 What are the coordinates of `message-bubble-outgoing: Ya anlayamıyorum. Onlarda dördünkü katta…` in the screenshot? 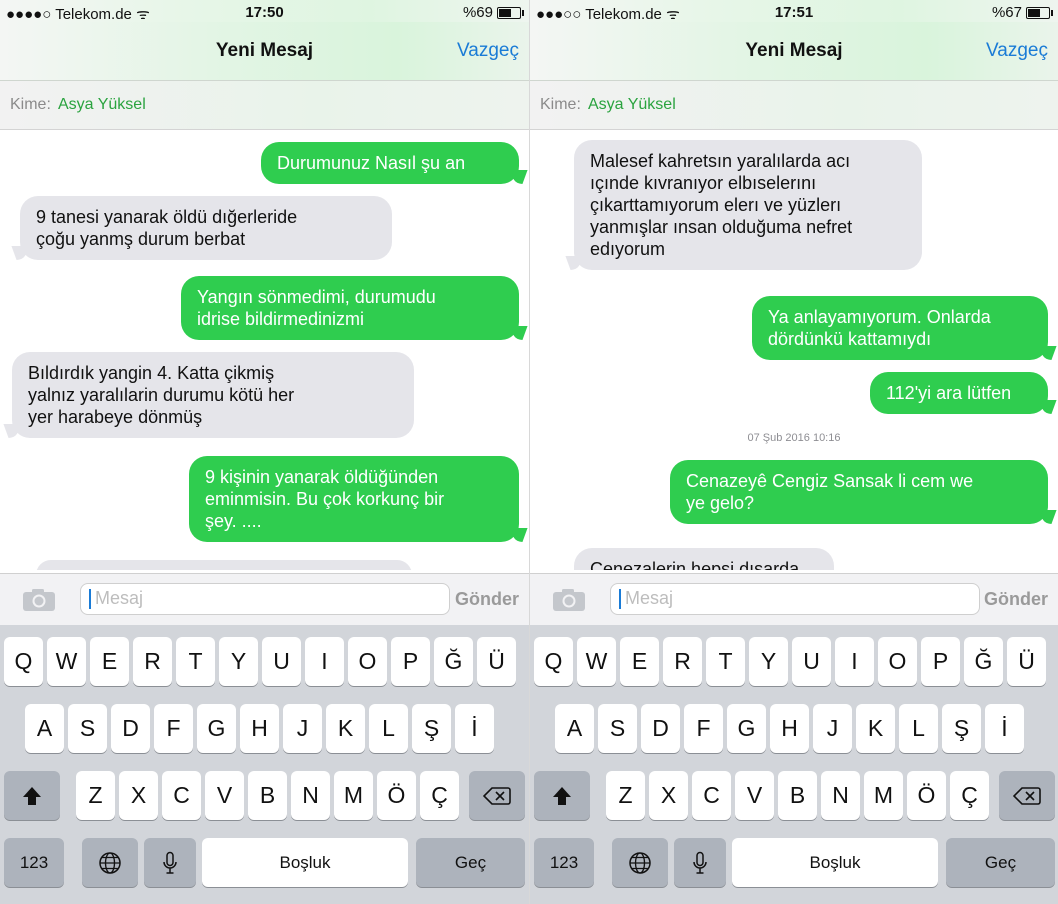 It's located at (900, 328).